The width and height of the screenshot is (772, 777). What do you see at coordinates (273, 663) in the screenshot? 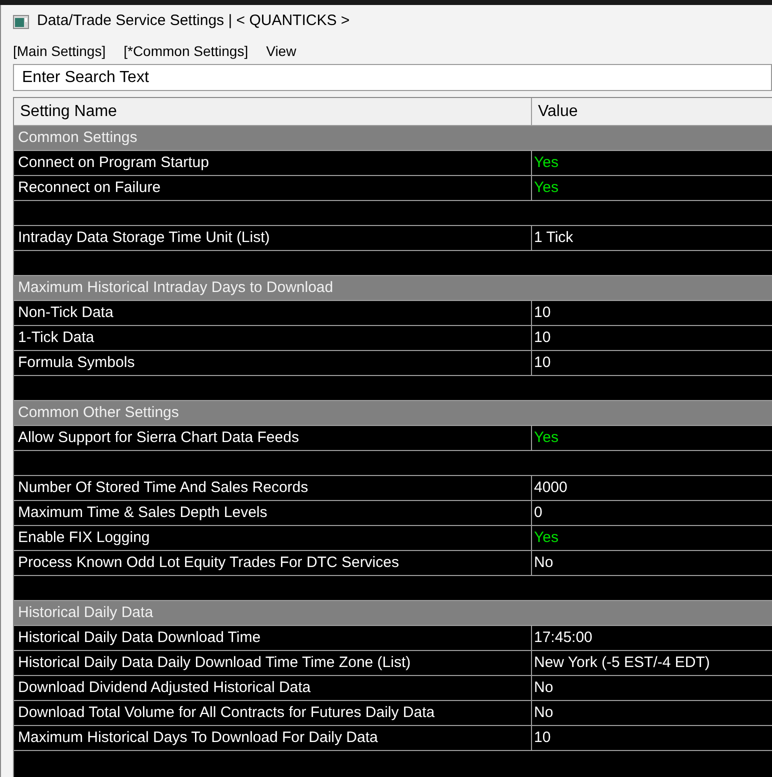
I see `setting-name: Historical Daily Data Daily Download Time Time Zone (List)` at bounding box center [273, 663].